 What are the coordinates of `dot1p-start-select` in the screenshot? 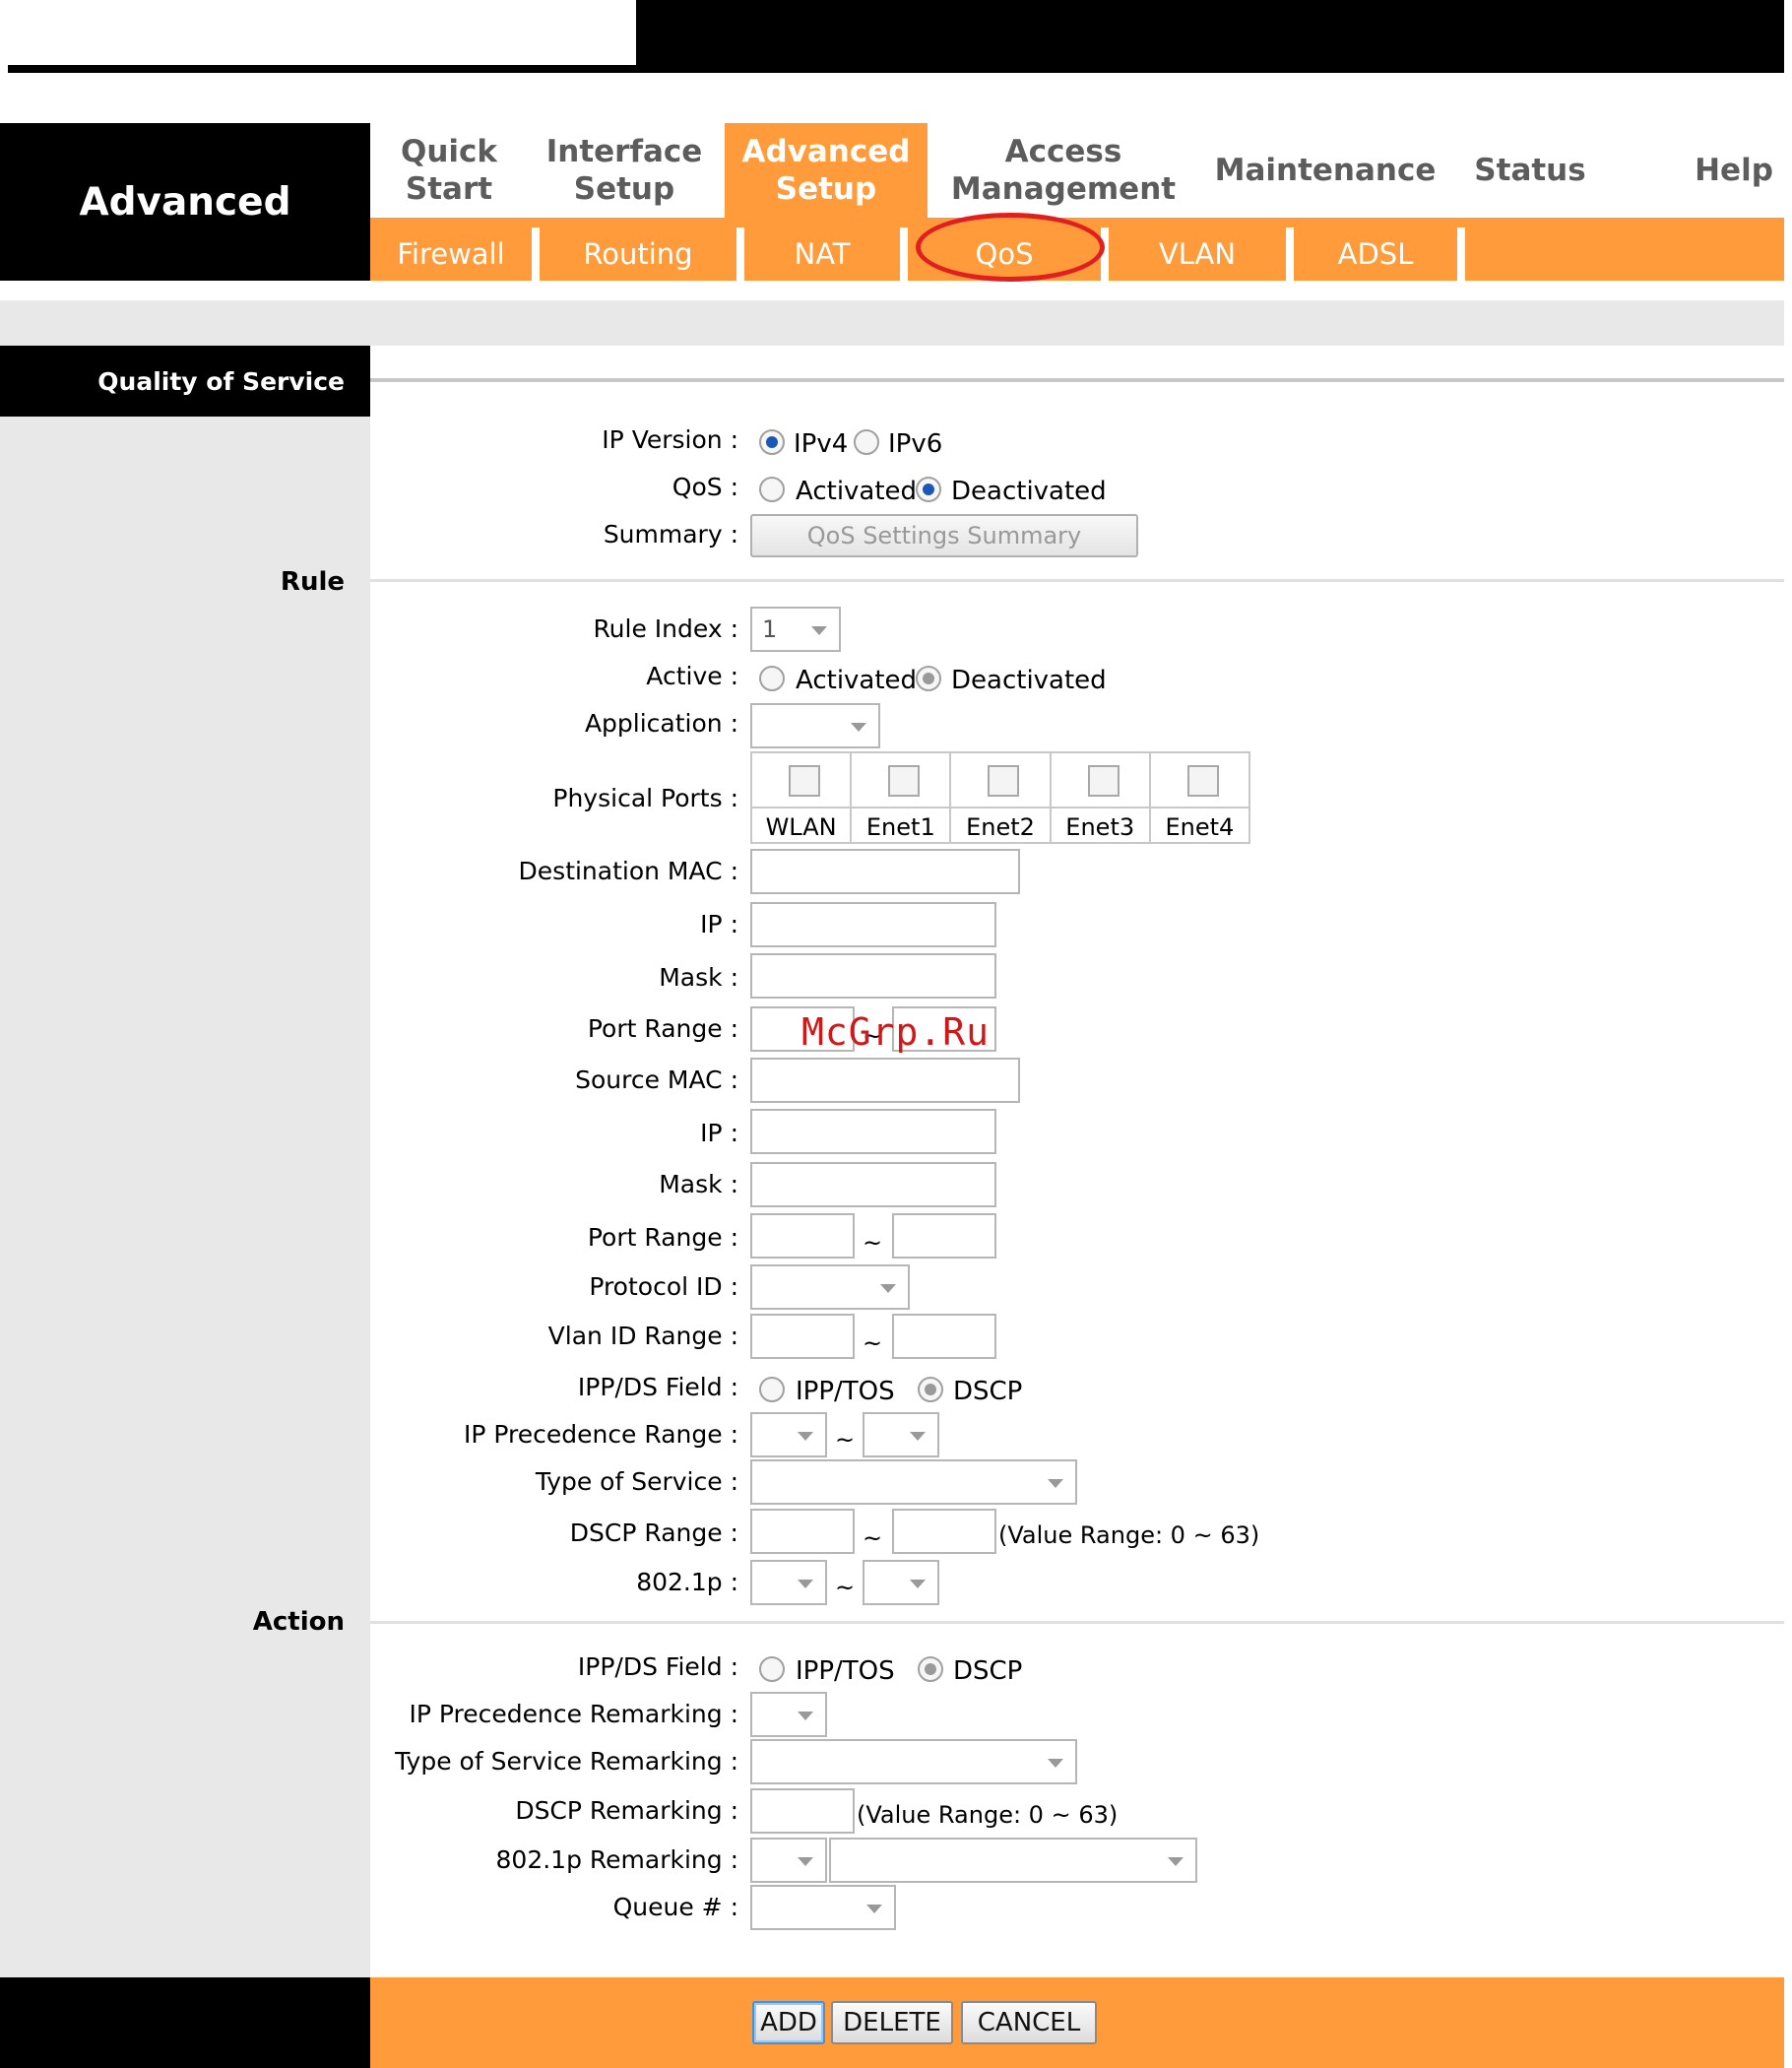 It's located at (788, 1582).